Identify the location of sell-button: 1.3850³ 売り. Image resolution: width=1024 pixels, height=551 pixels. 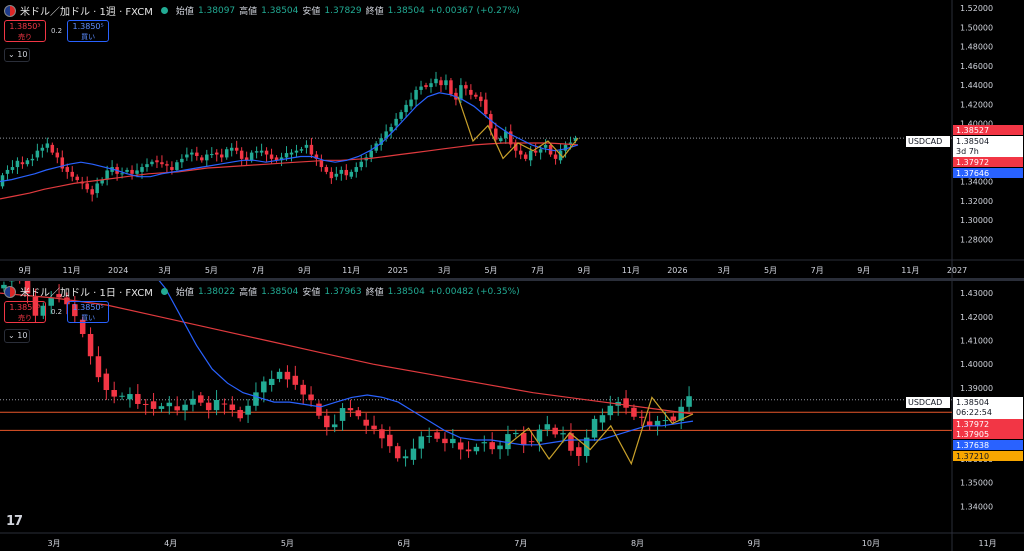
(25, 312).